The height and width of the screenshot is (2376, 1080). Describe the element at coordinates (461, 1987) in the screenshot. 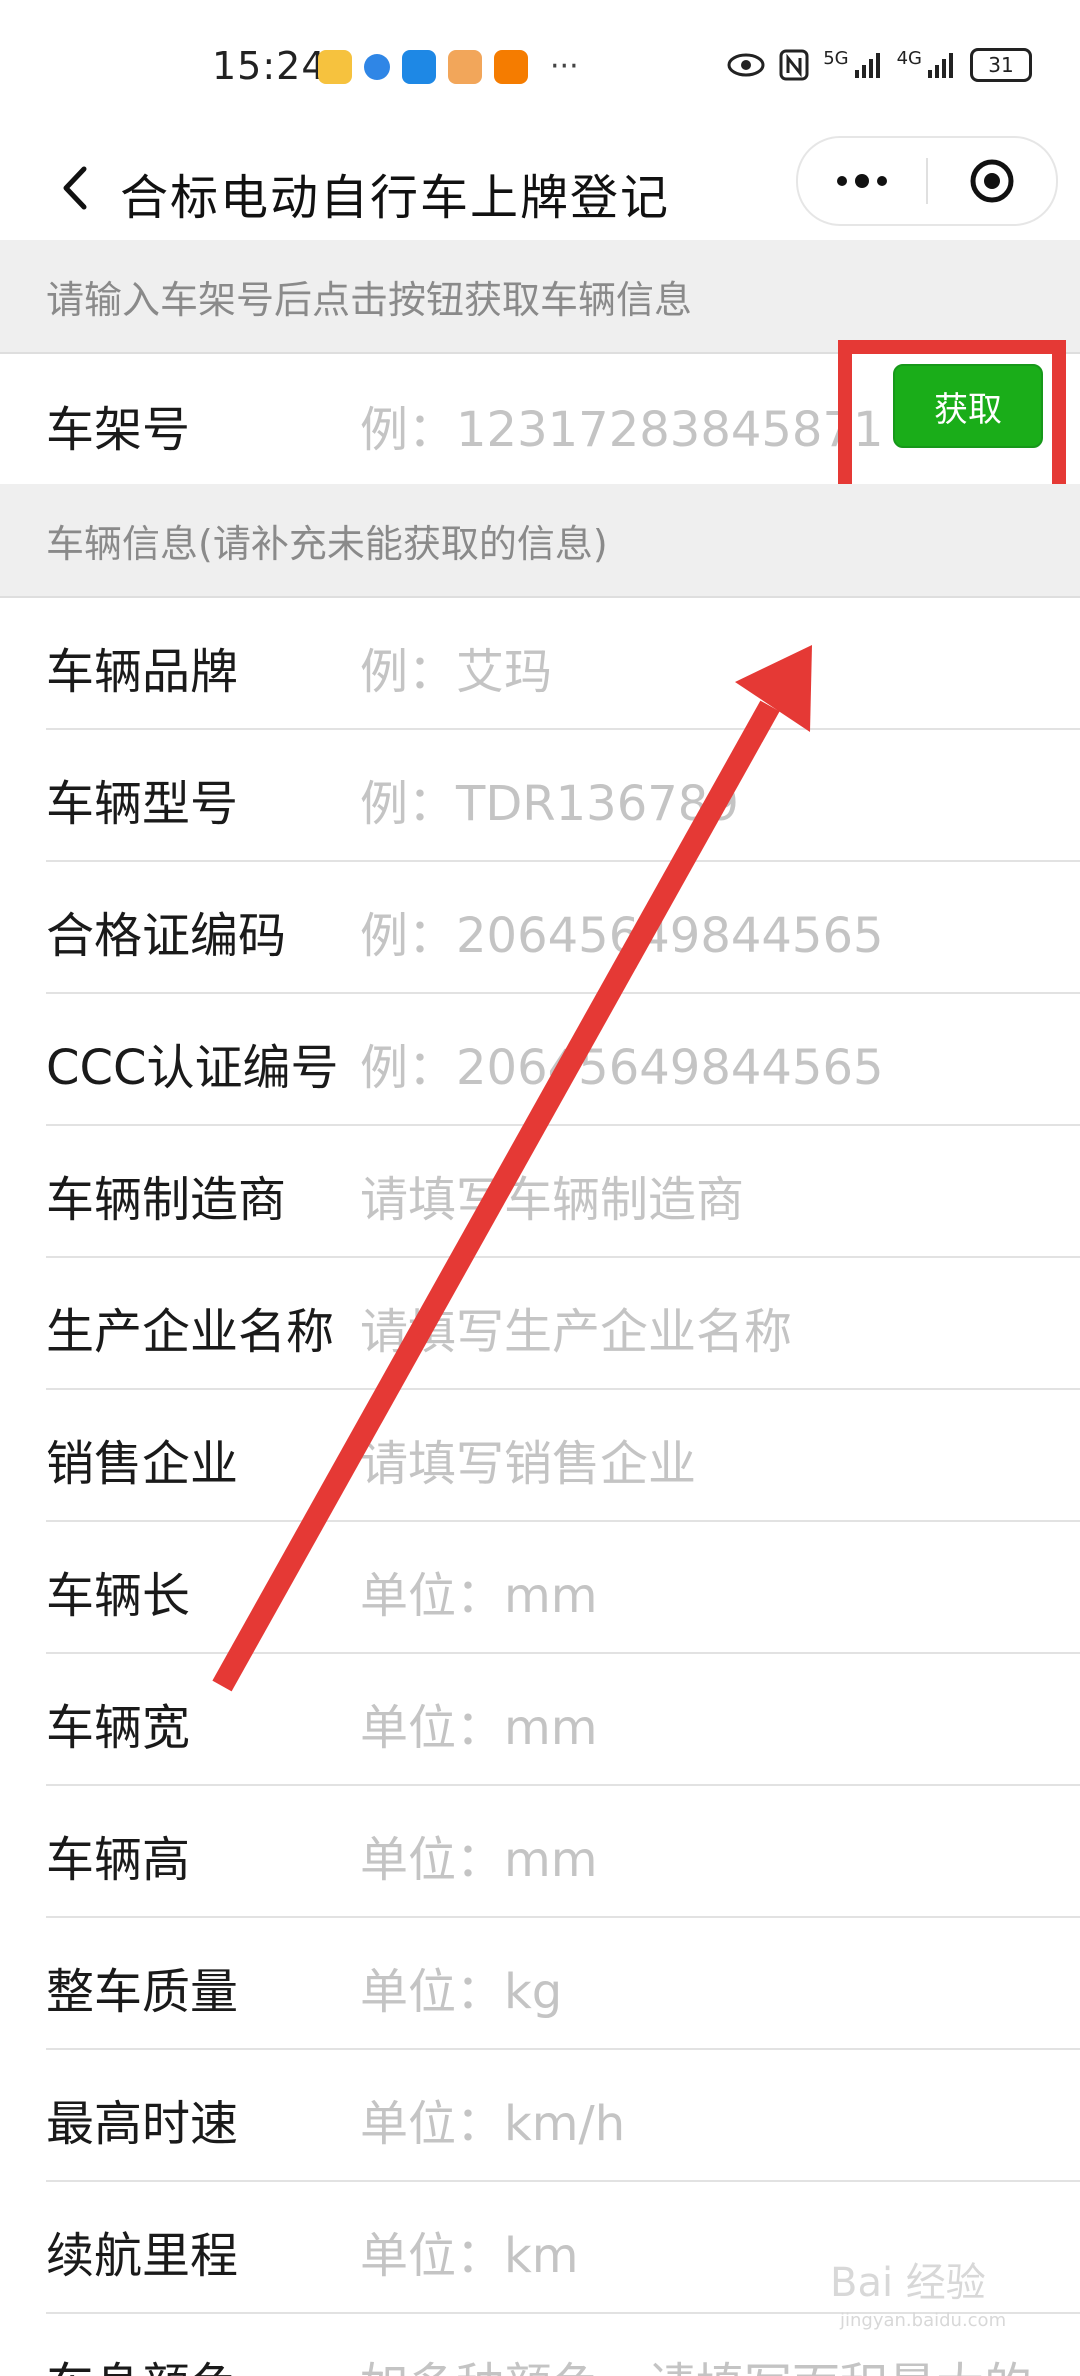

I see `weight-input: 单位：kg` at that location.